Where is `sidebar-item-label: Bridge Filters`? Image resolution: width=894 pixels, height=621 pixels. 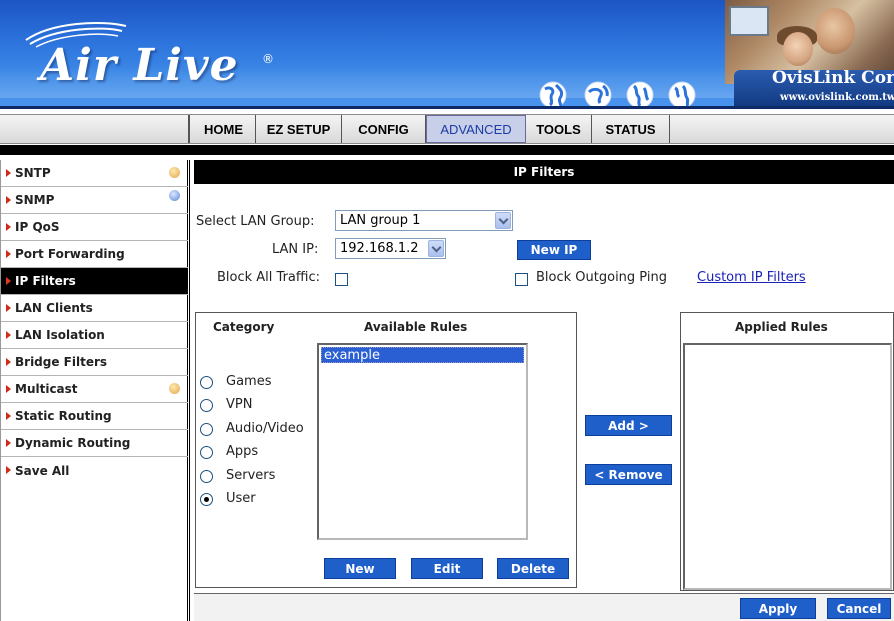
sidebar-item-label: Bridge Filters is located at coordinates (61, 362).